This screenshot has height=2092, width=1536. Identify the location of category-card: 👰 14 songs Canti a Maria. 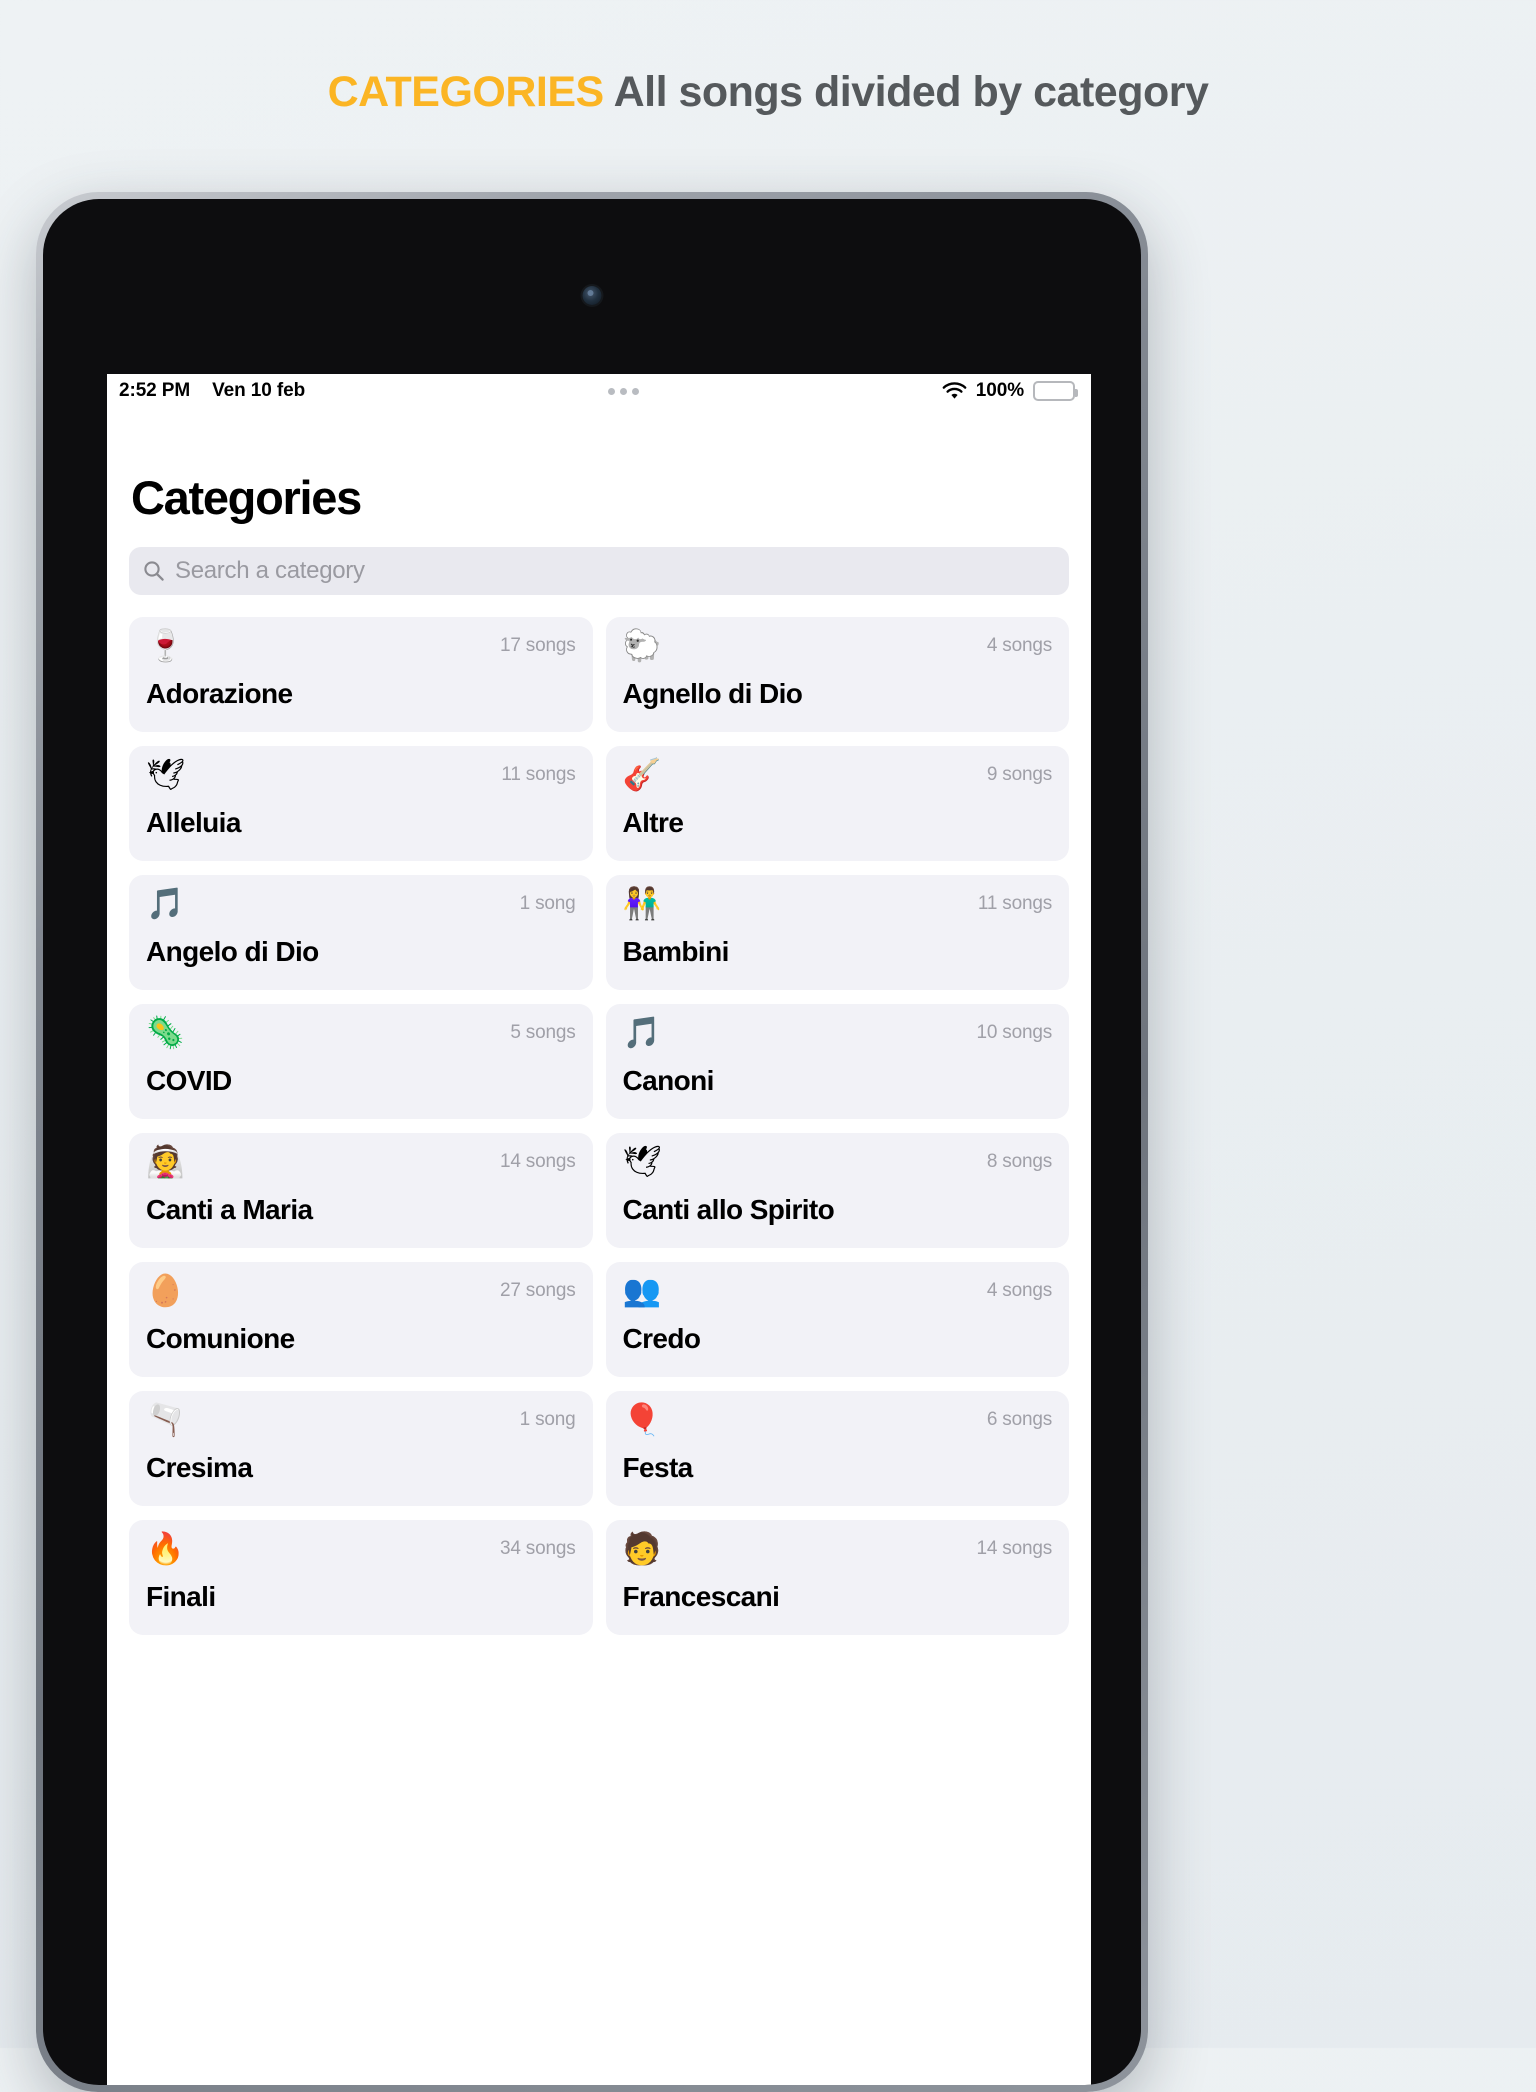
(361, 1190).